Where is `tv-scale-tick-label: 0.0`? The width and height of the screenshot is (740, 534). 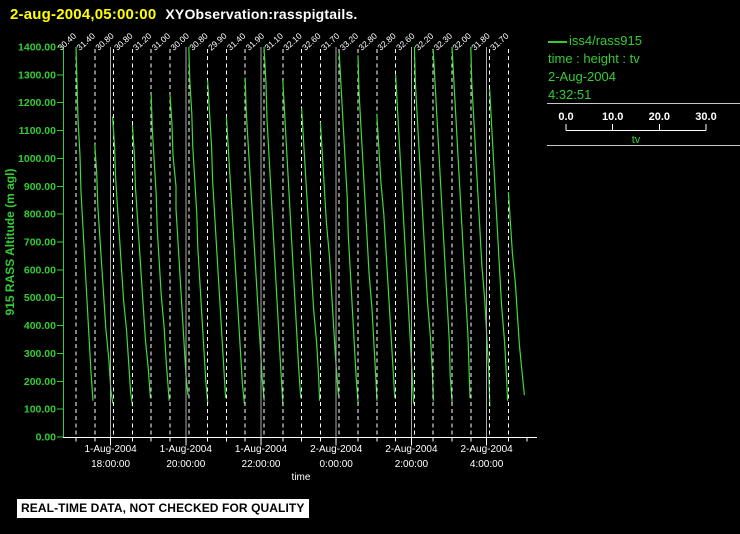 tv-scale-tick-label: 0.0 is located at coordinates (565, 117).